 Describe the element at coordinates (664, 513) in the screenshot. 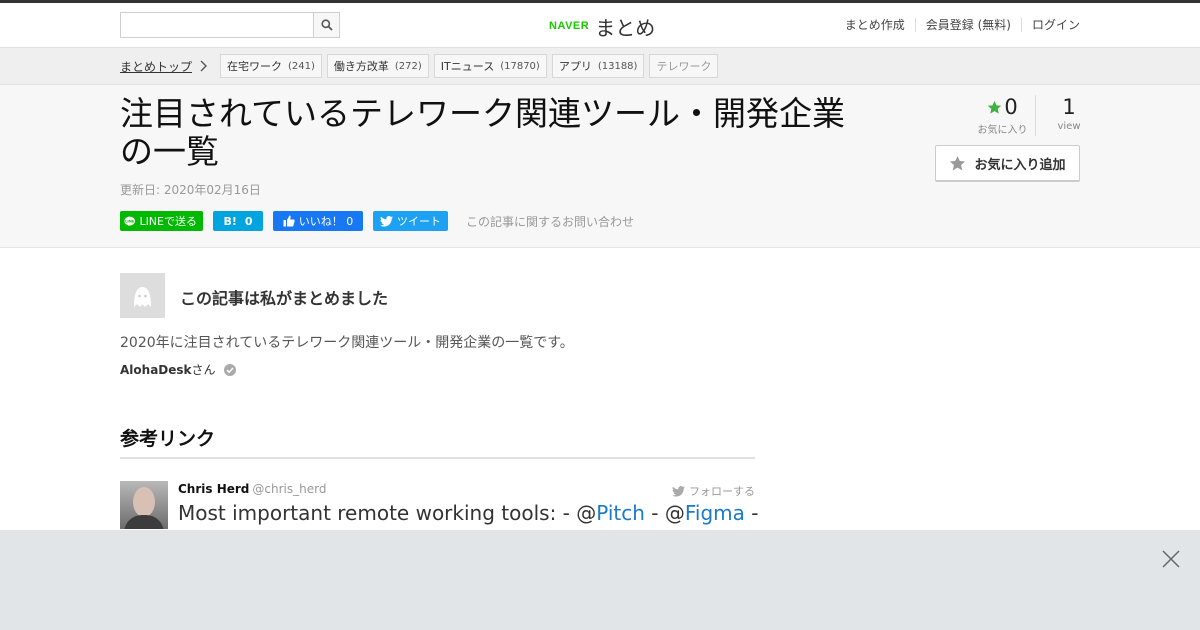

I see `tweet-text-mid: - @` at that location.